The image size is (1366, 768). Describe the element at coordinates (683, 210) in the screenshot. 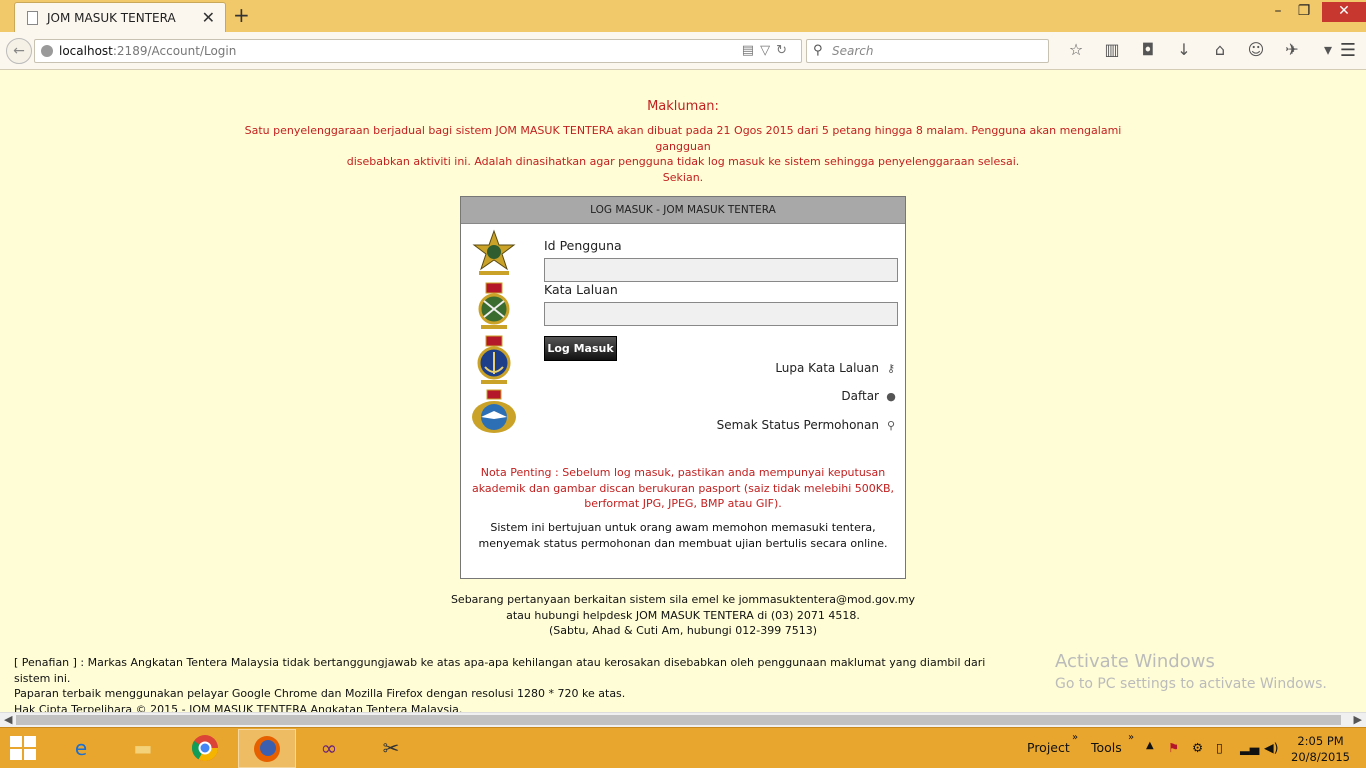

I see `login-header: LOG MASUK - JOM MASUK TENTERA` at that location.